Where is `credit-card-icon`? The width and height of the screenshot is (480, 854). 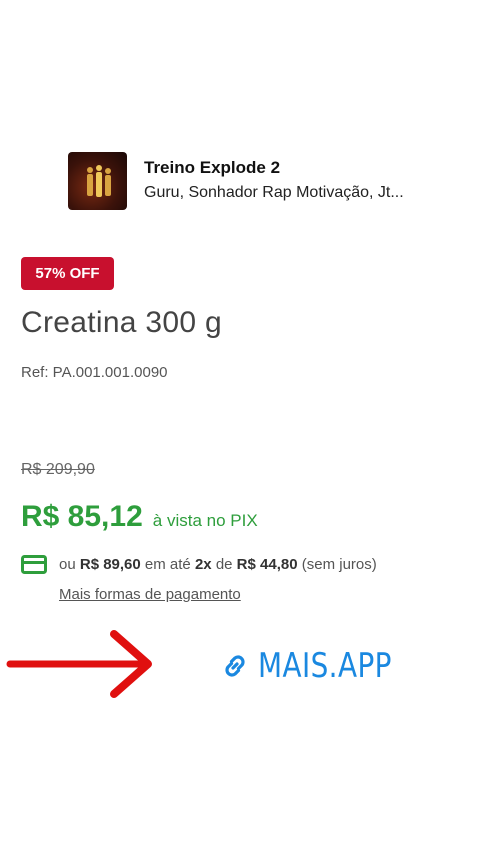
credit-card-icon is located at coordinates (34, 564).